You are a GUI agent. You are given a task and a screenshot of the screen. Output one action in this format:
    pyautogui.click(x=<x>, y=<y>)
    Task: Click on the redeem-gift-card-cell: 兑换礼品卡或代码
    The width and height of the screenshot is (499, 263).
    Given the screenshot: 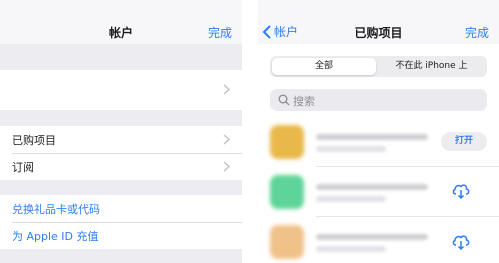 What is the action you would take?
    pyautogui.click(x=121, y=208)
    